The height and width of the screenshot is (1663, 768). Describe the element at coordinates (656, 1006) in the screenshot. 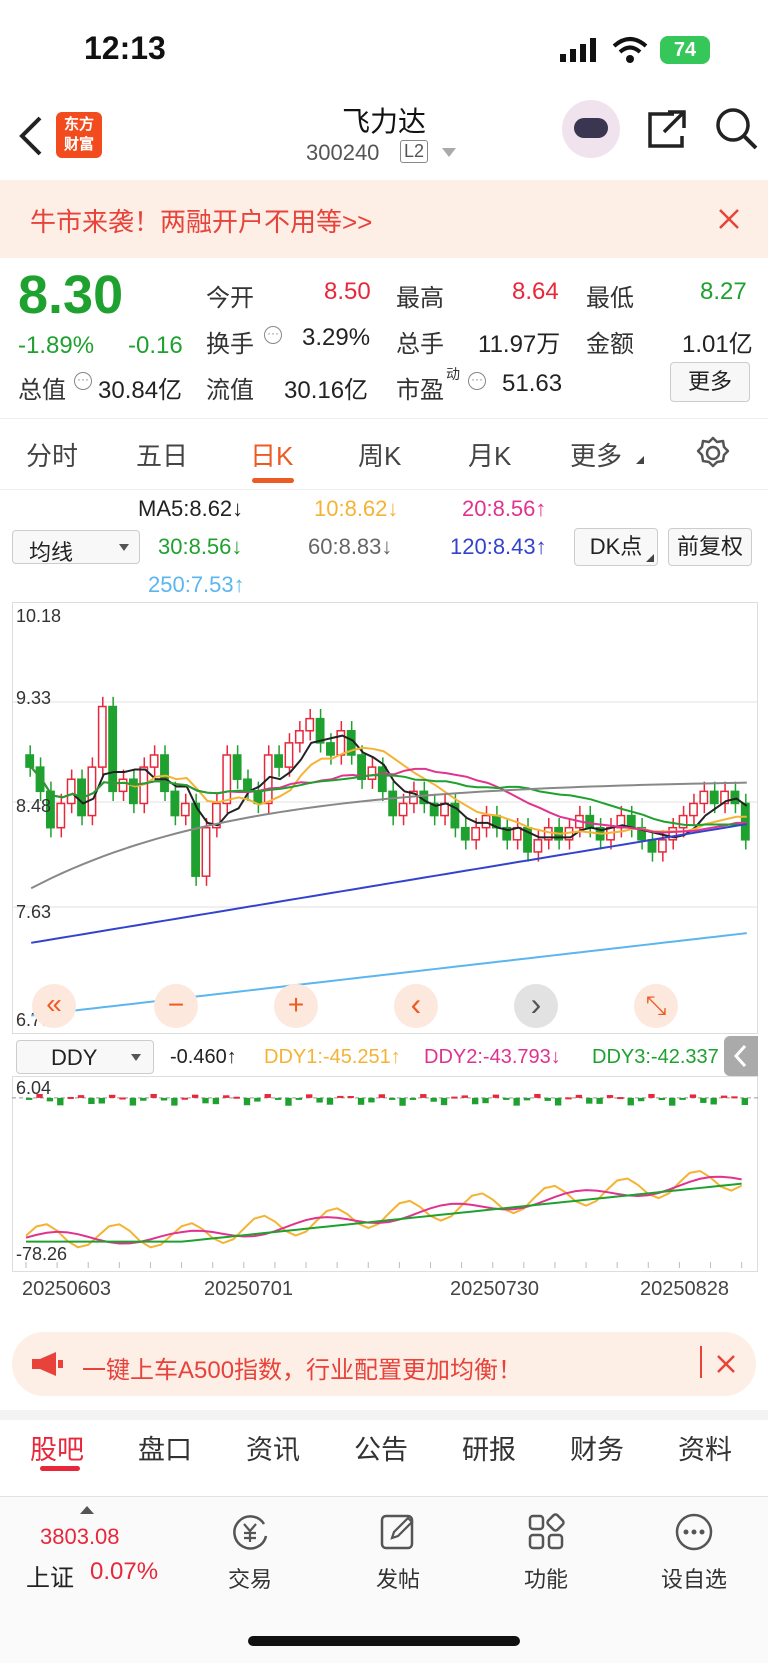

I see `fullscreen-button: ⤡` at that location.